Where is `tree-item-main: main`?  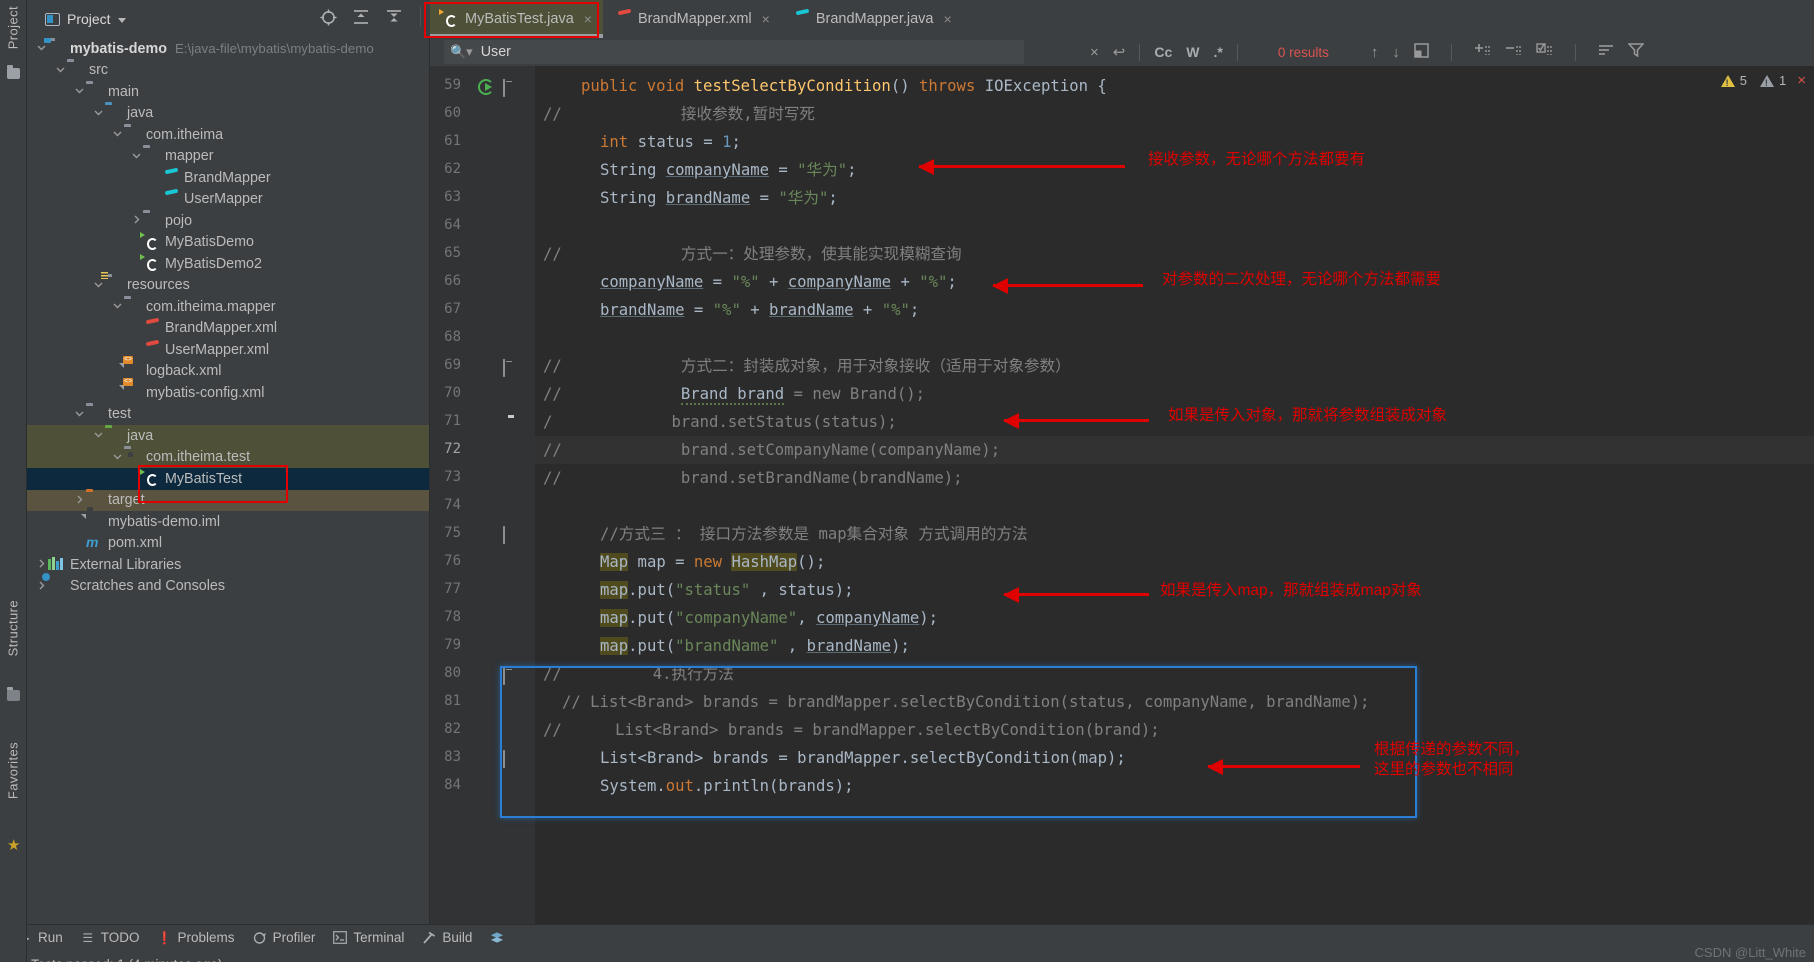 tree-item-main: main is located at coordinates (228, 92).